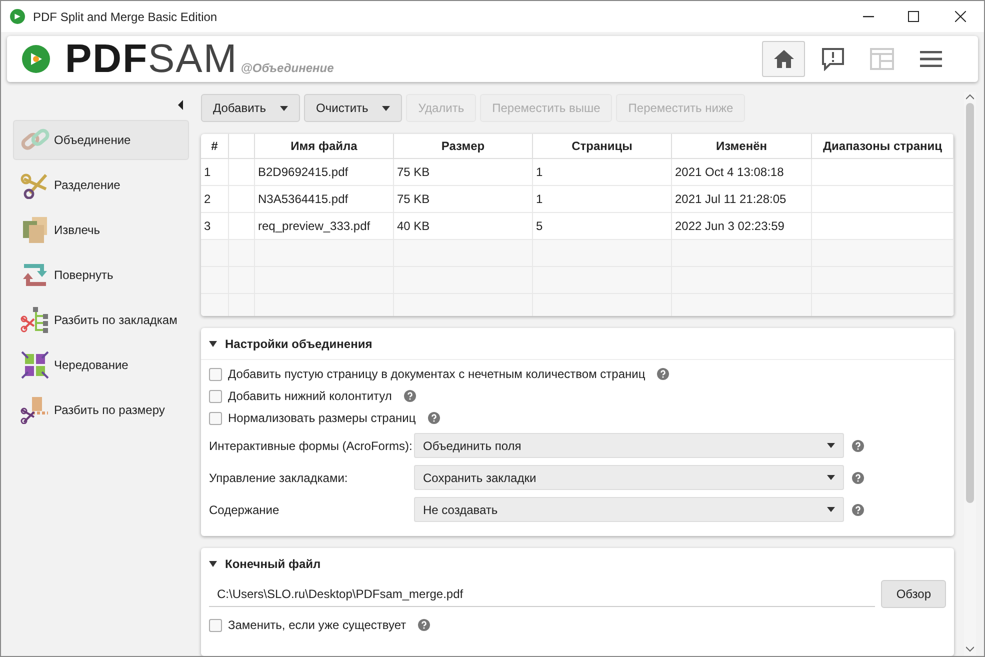 This screenshot has width=985, height=657. Describe the element at coordinates (353, 108) in the screenshot. I see `toolbar-button: Очистить` at that location.